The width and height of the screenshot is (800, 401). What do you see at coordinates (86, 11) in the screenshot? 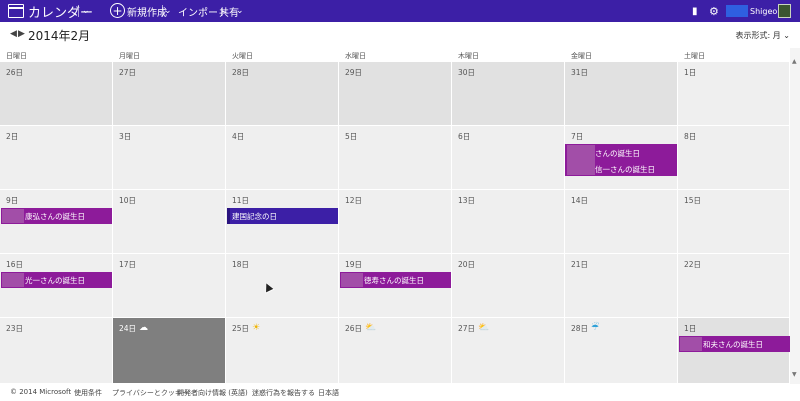
I see `app-switcher-chevron-icon: ⌄` at bounding box center [86, 11].